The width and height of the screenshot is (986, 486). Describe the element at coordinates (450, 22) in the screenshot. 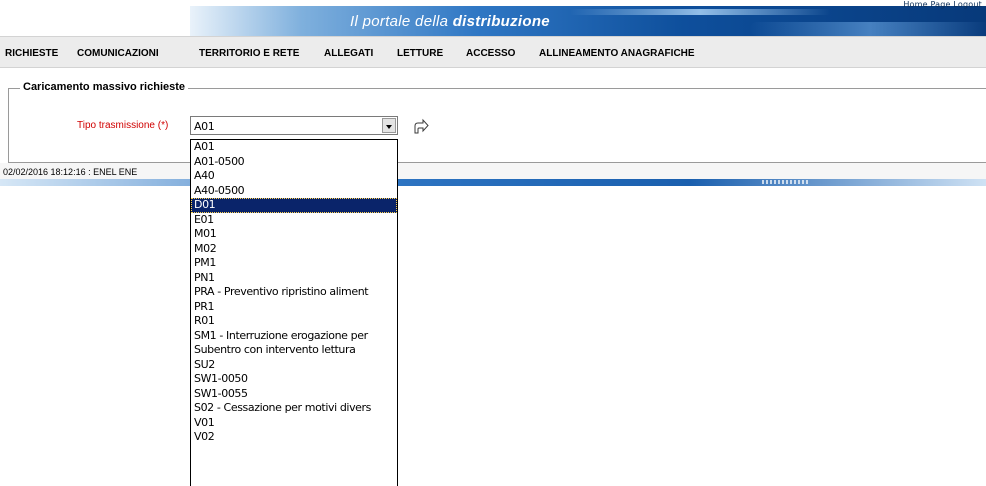

I see `portal-title: Il portale della distribuzione` at that location.